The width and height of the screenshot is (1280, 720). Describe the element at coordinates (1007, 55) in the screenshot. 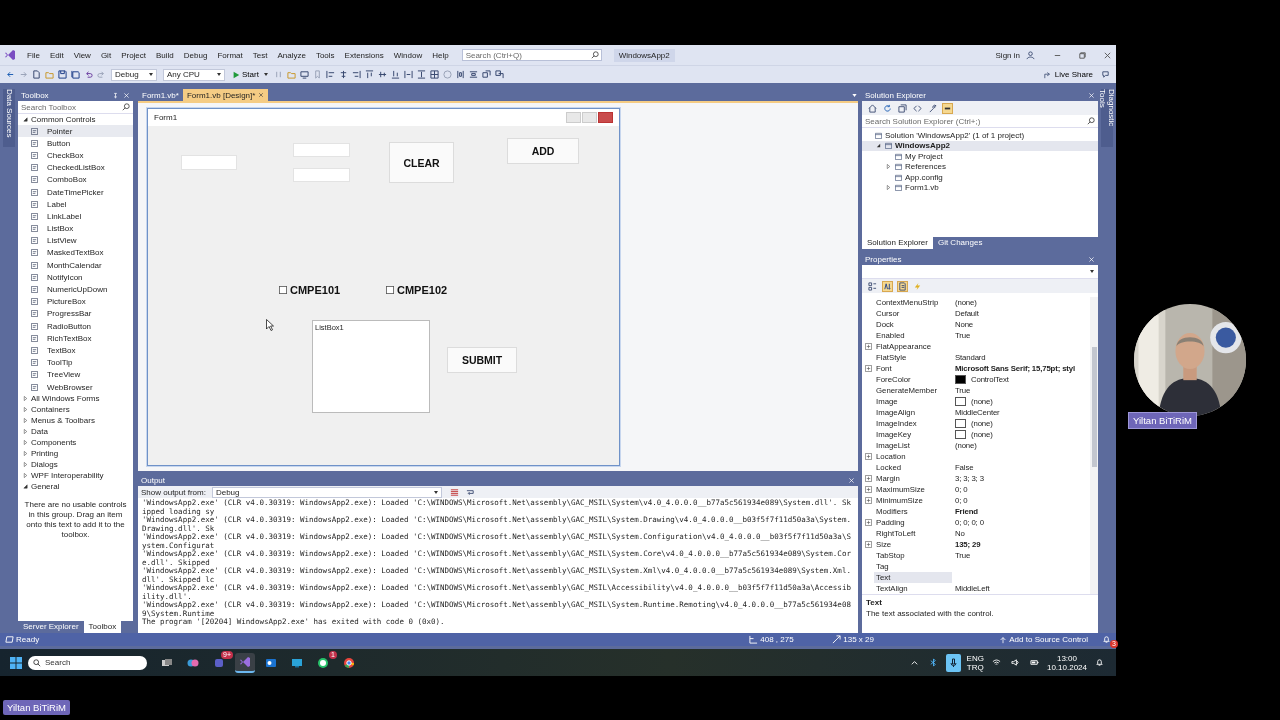

I see `sign-in-link: Sign in` at that location.